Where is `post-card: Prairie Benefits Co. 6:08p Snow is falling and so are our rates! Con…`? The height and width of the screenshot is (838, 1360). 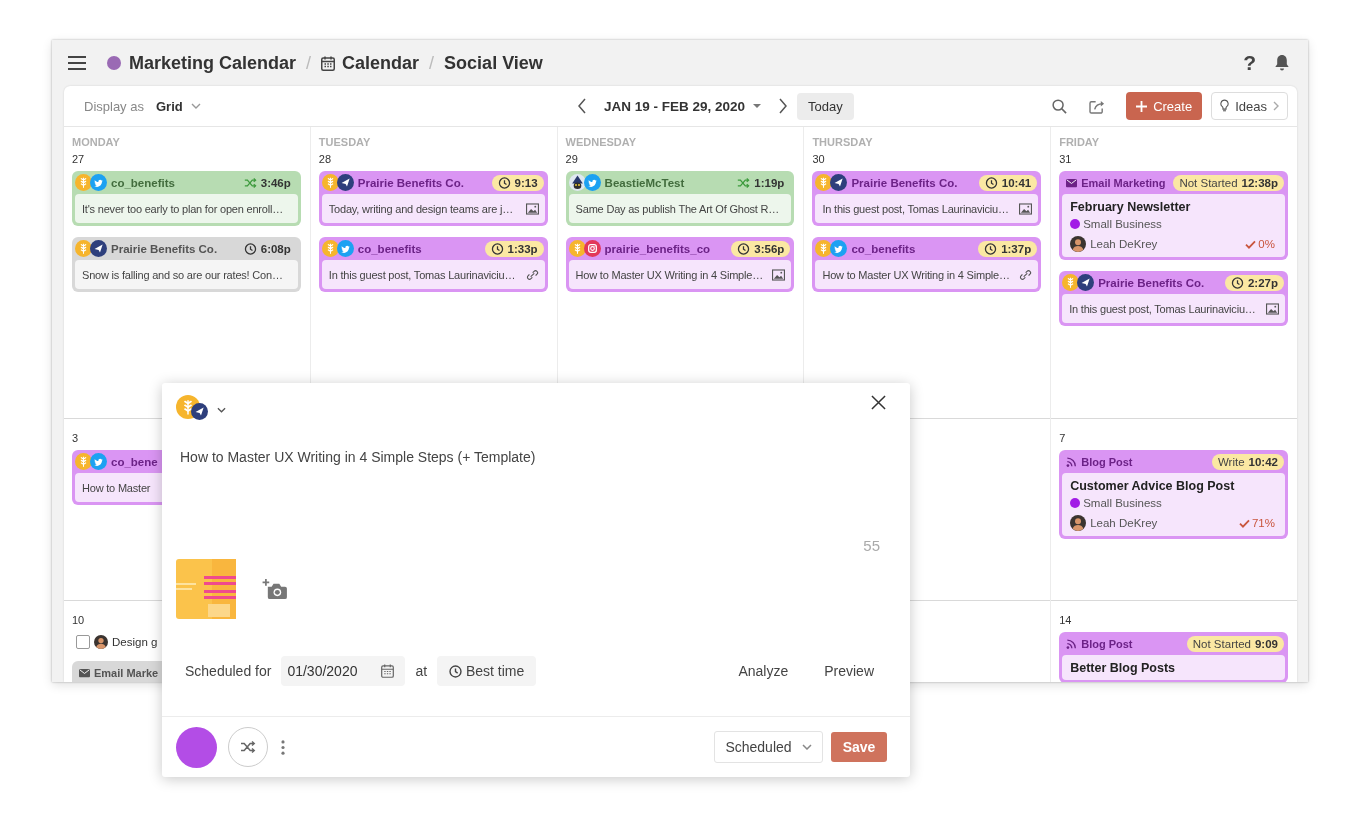
post-card: Prairie Benefits Co. 6:08p Snow is falling and so are our rates! Con… is located at coordinates (186, 264).